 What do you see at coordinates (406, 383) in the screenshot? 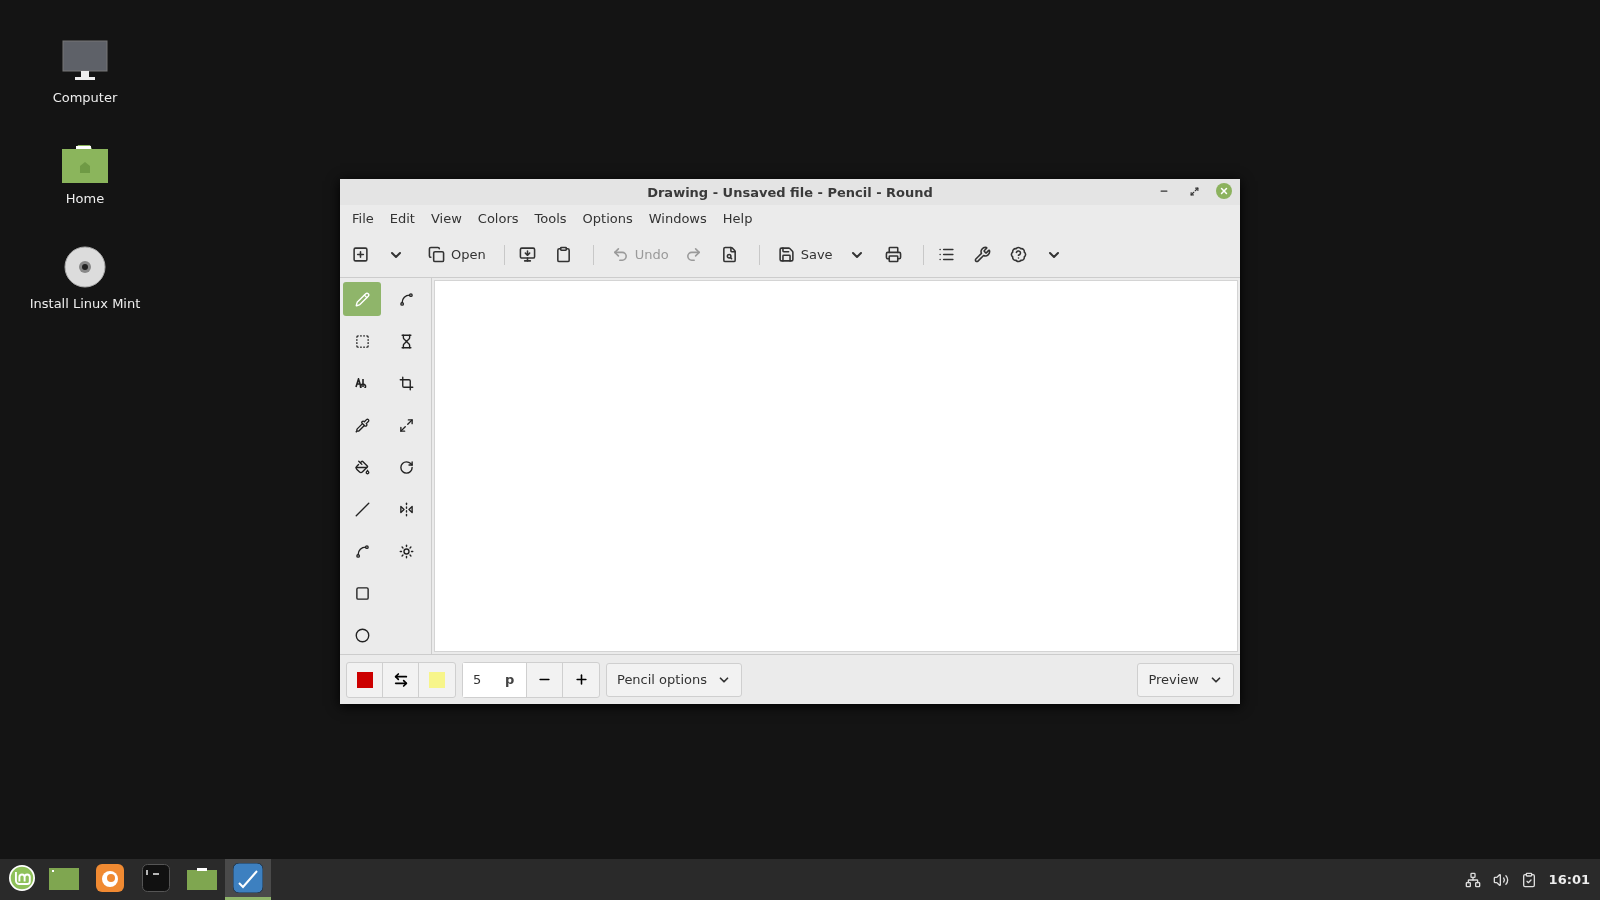
I see `crop-icon` at bounding box center [406, 383].